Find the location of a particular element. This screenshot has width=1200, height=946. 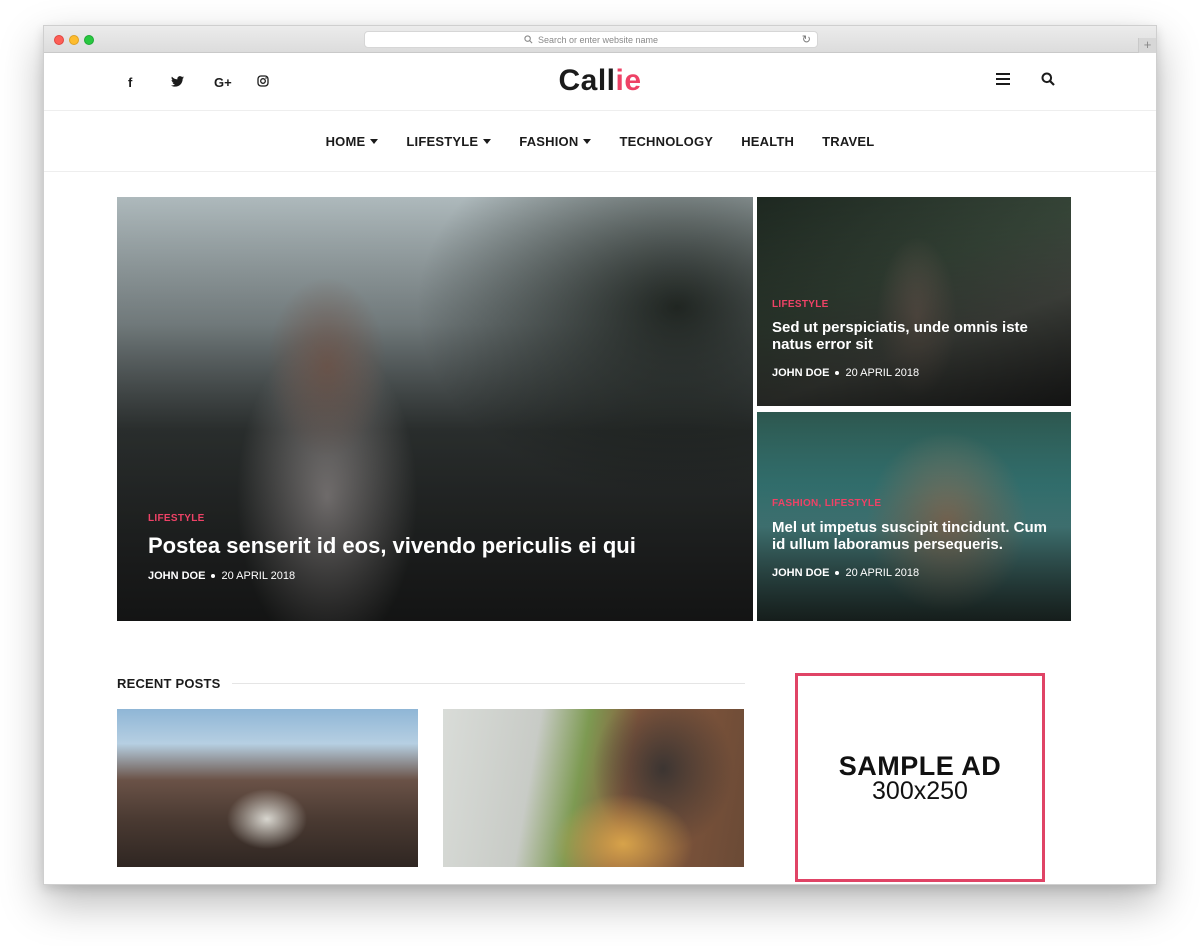

address-placeholder: Search or enter website name is located at coordinates (598, 39).